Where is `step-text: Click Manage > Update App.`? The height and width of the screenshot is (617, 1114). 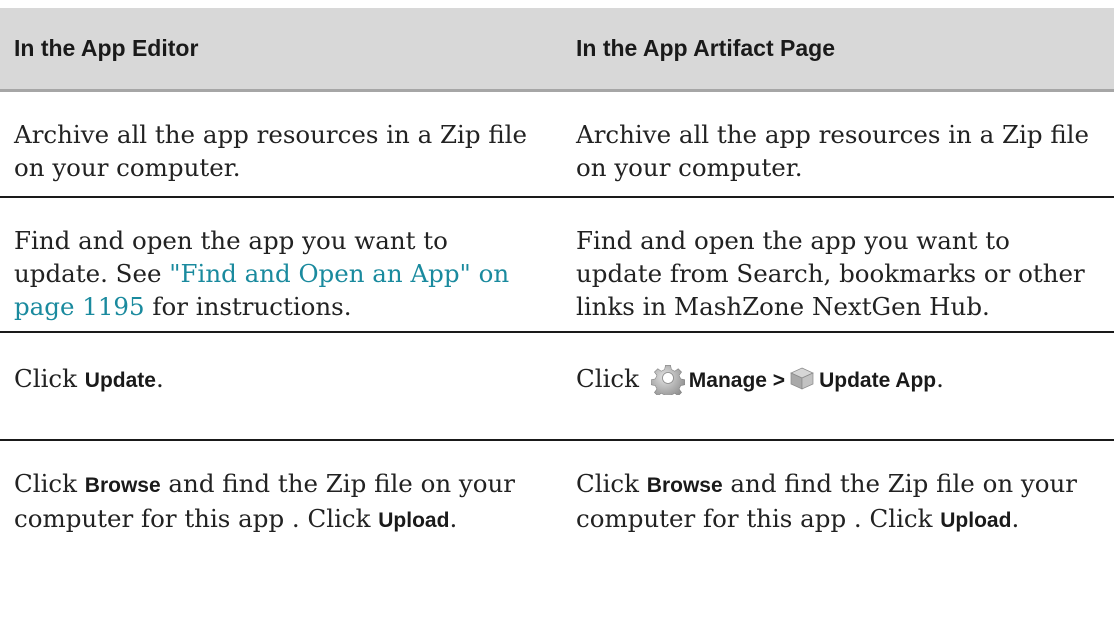
step-text: Click Manage > Update App. is located at coordinates (836, 380).